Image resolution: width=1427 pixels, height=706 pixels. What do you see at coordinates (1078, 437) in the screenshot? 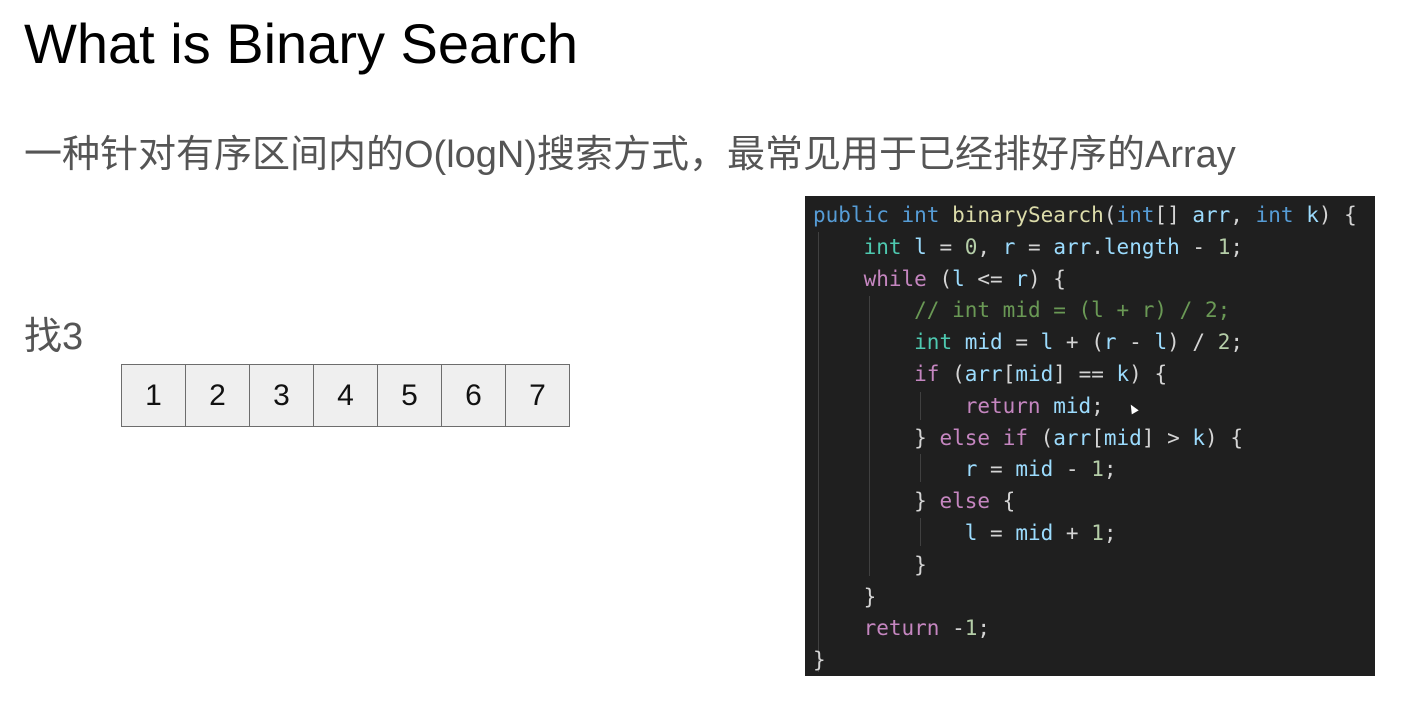
I see `code-line: } else if (arr[mid] > k) {` at bounding box center [1078, 437].